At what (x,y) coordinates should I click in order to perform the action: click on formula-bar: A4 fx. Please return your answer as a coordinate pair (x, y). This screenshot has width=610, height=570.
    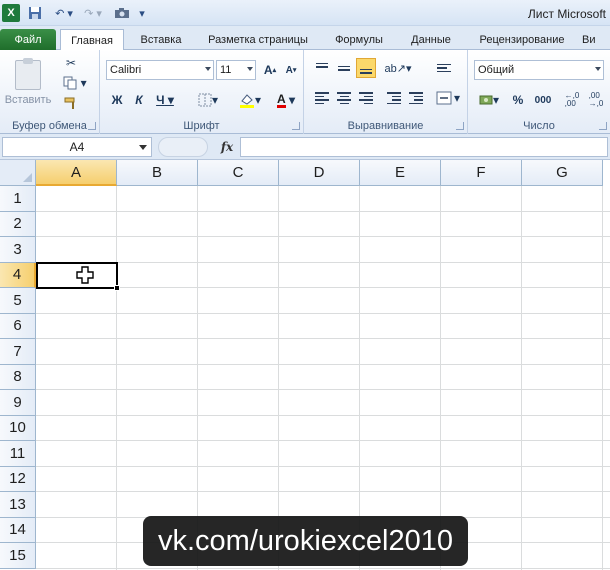
    Looking at the image, I should click on (305, 147).